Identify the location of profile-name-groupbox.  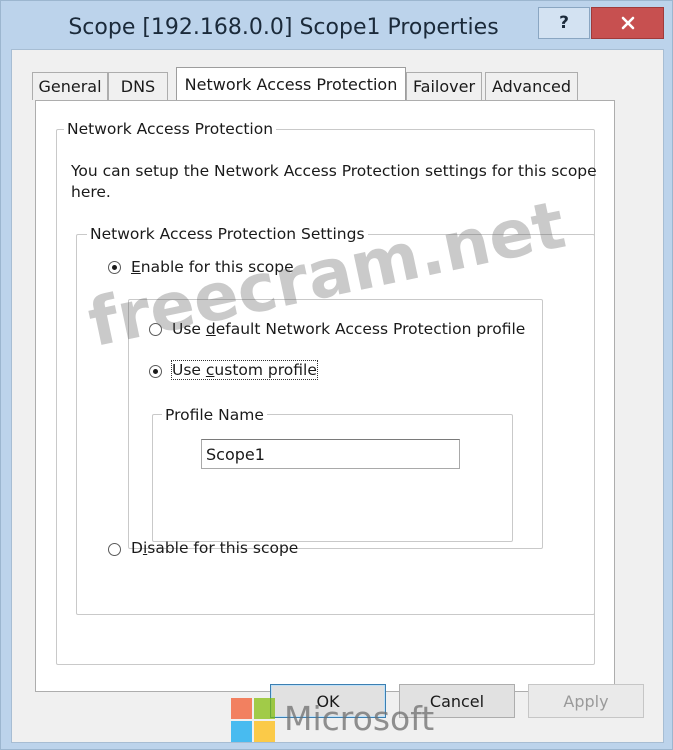
(332, 478).